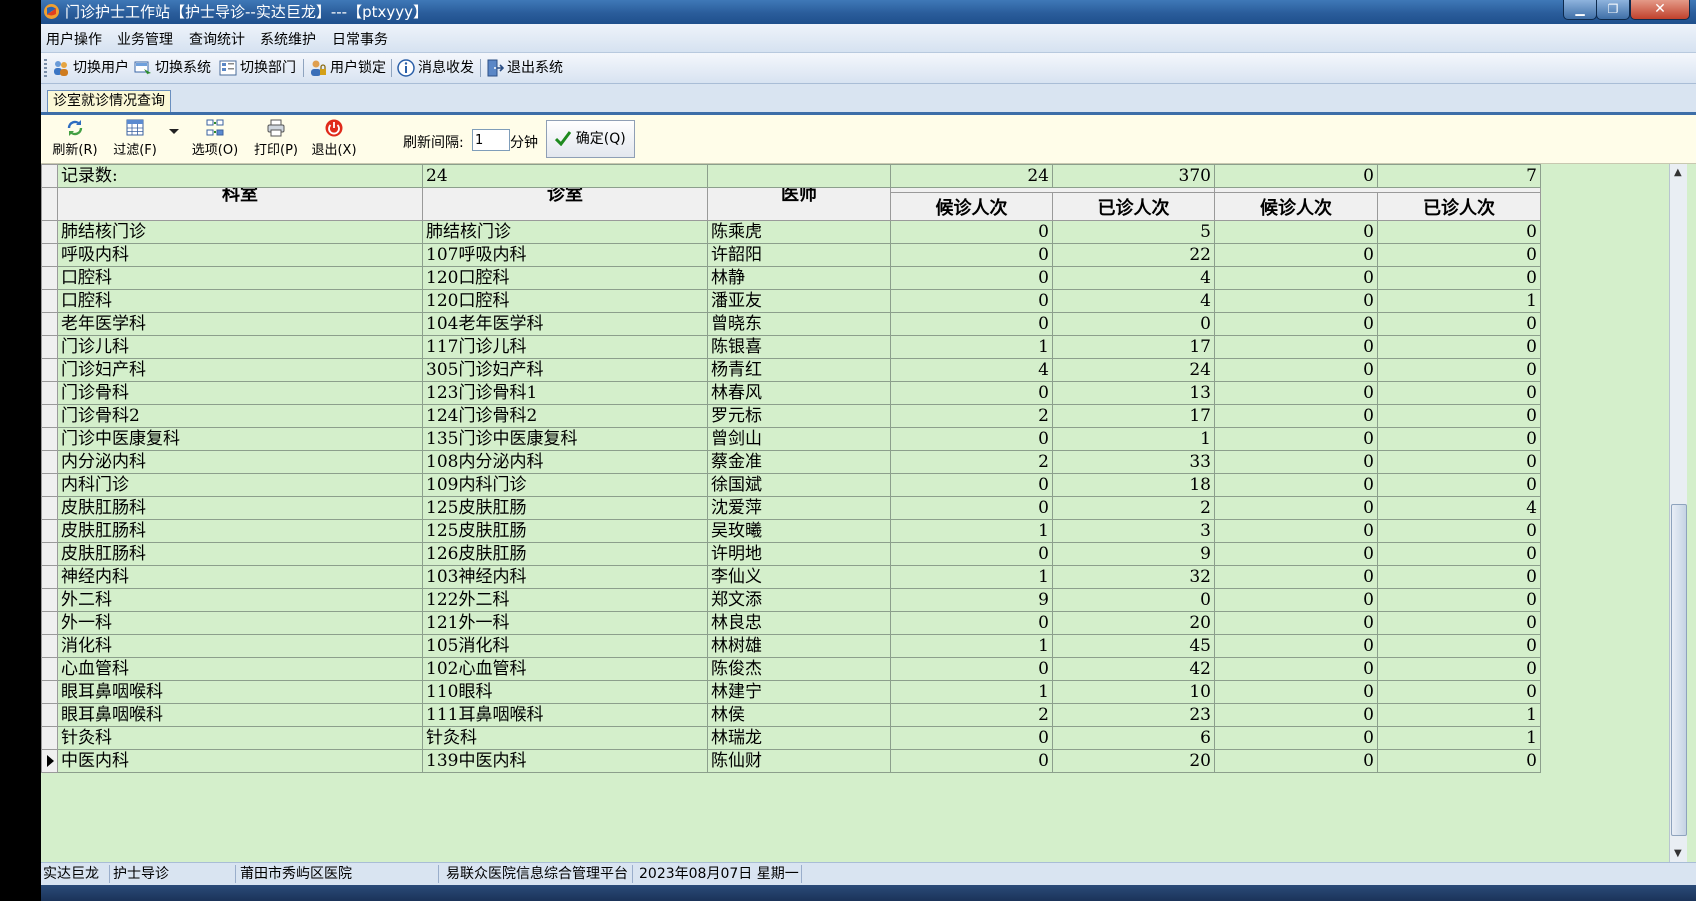 Image resolution: width=1696 pixels, height=901 pixels. Describe the element at coordinates (1613, 10) in the screenshot. I see `maximize-button: ❐` at that location.